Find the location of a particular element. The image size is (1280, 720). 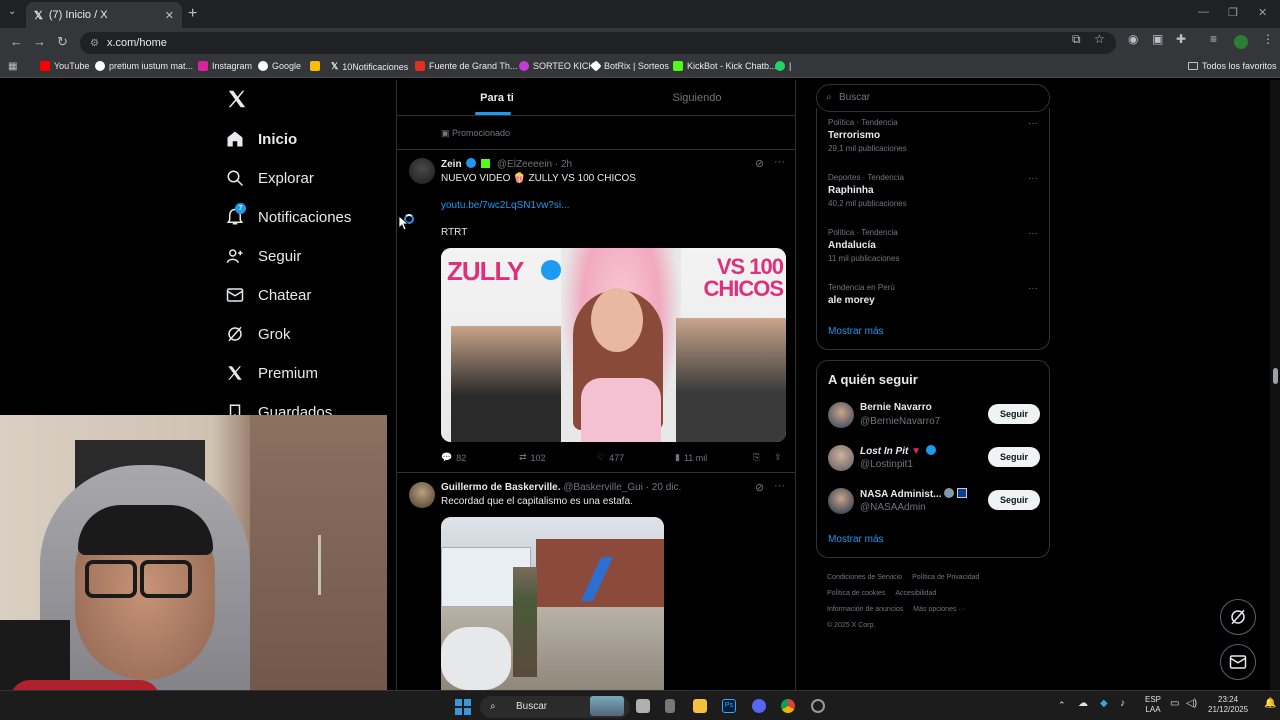

search-highlight-icon is located at coordinates (607, 706).